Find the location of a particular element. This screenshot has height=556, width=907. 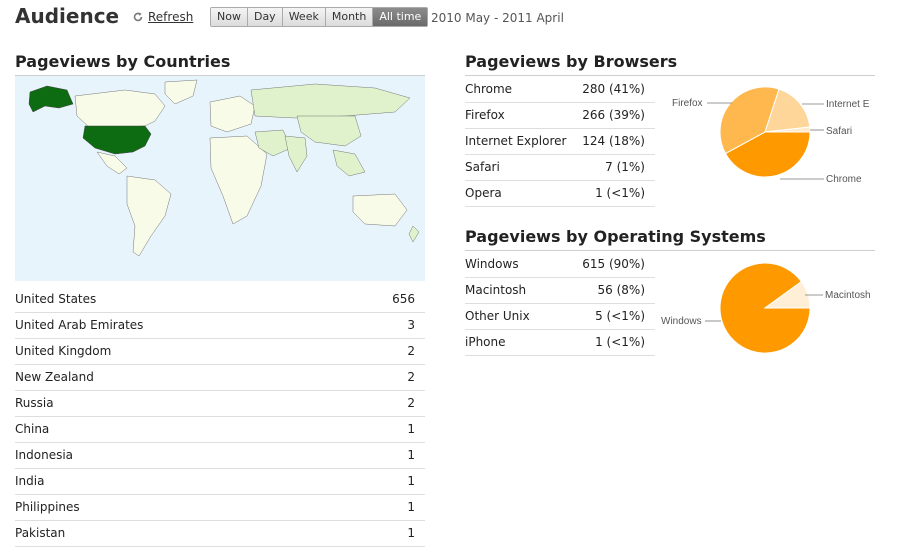

table-row: United States 656 is located at coordinates (220, 300).